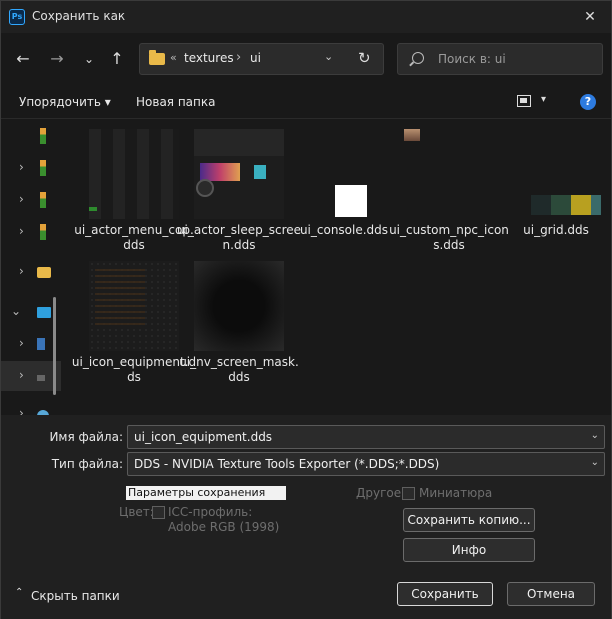 The height and width of the screenshot is (619, 612). What do you see at coordinates (41, 344) in the screenshot?
I see `drive-icon` at bounding box center [41, 344].